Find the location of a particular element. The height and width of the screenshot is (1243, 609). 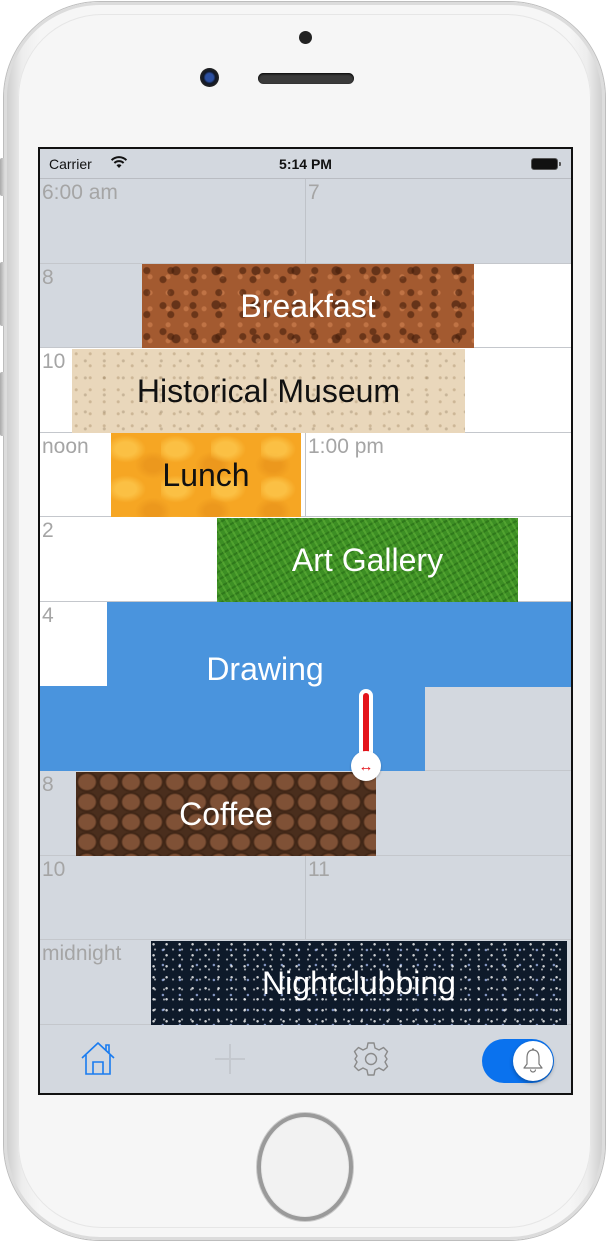

gear-icon is located at coordinates (371, 1059).